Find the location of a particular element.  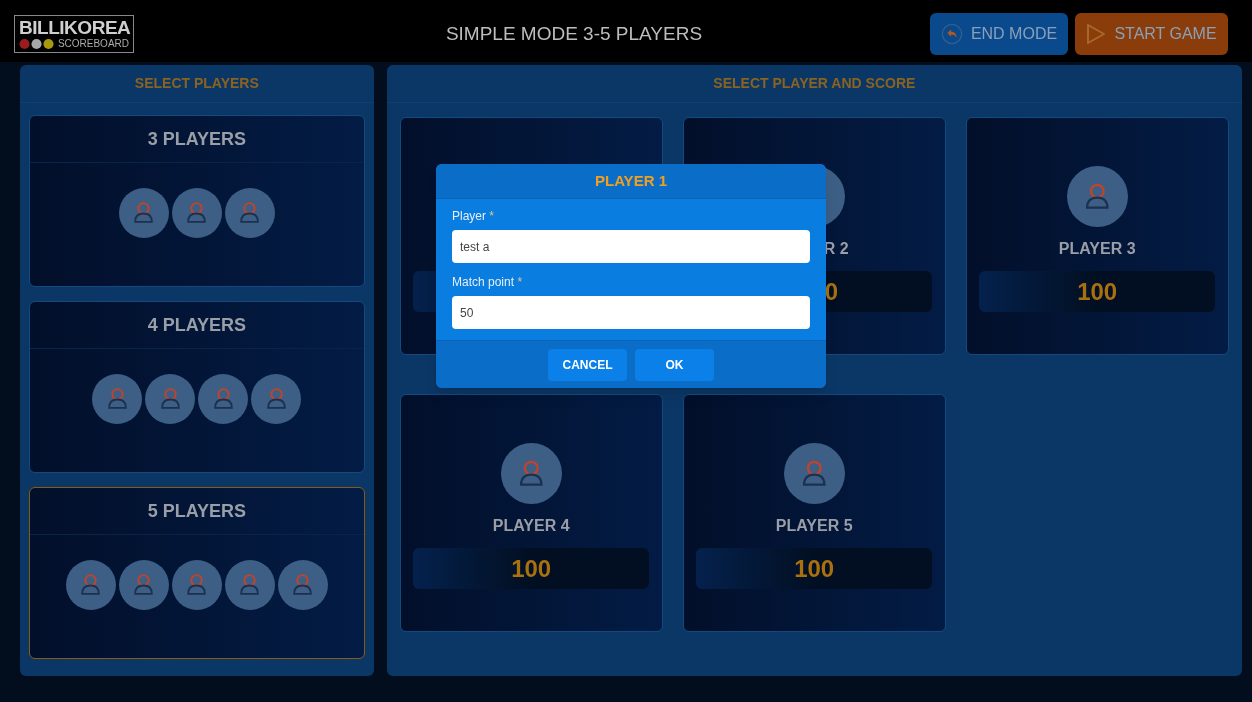

page-title: SIMPLE MODE 3-5 PLAYERS is located at coordinates (574, 33).